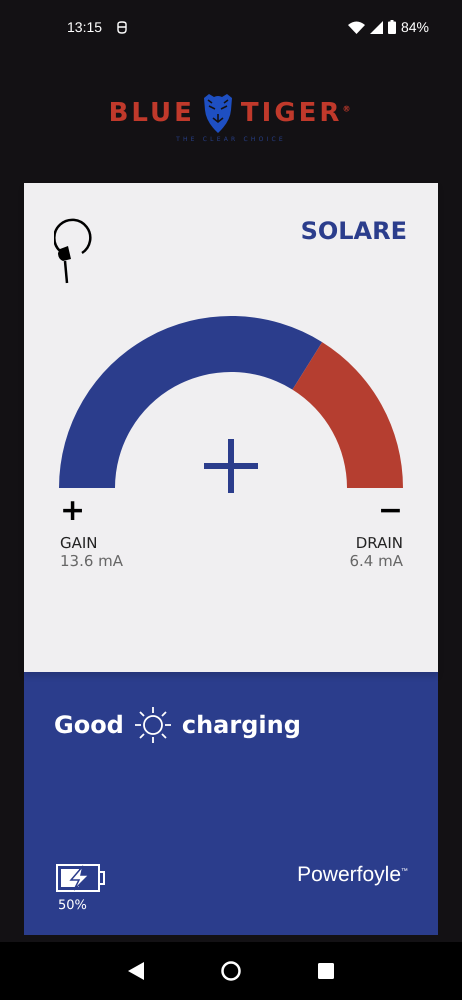 This screenshot has height=1000, width=462. Describe the element at coordinates (79, 543) in the screenshot. I see `gain-label: GAIN` at that location.